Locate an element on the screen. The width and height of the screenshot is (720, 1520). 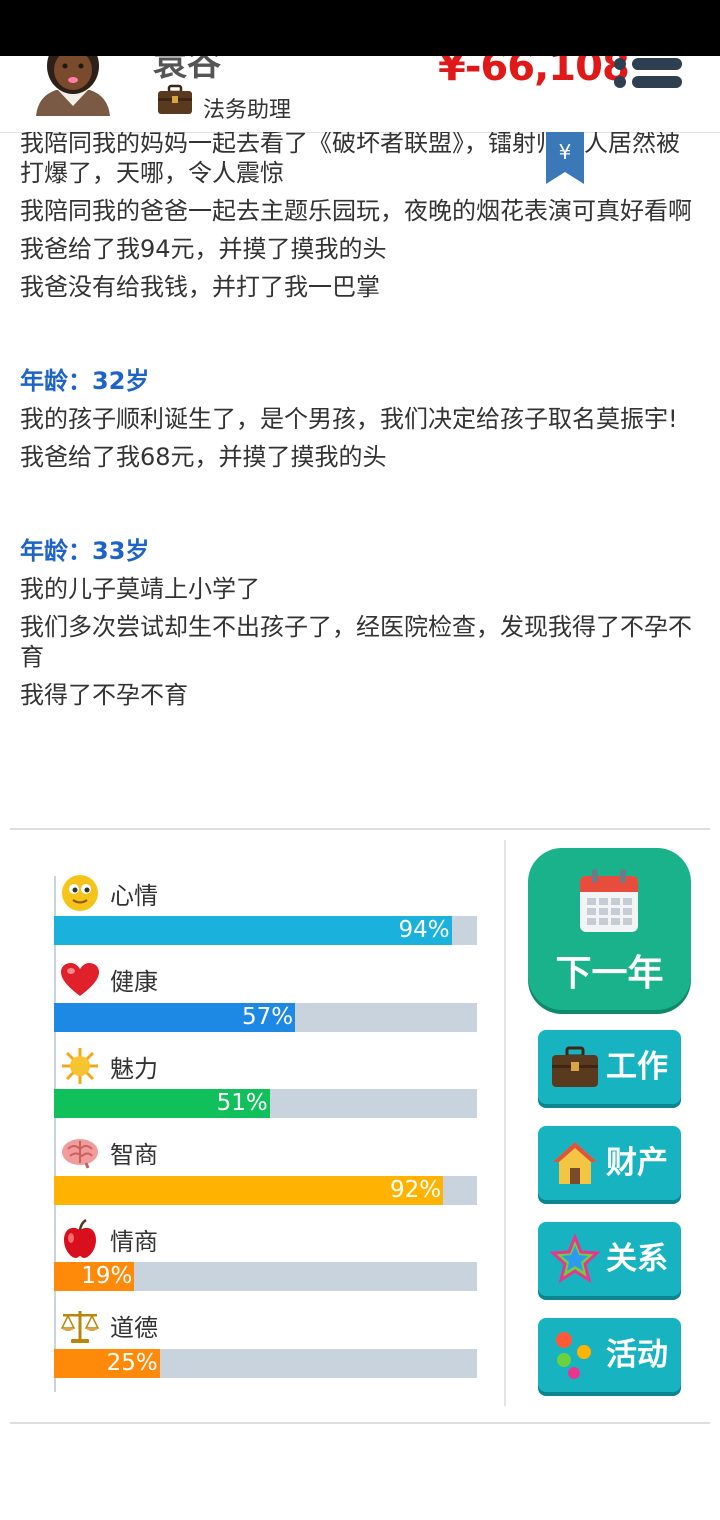
stat-value: 57% is located at coordinates (267, 1016).